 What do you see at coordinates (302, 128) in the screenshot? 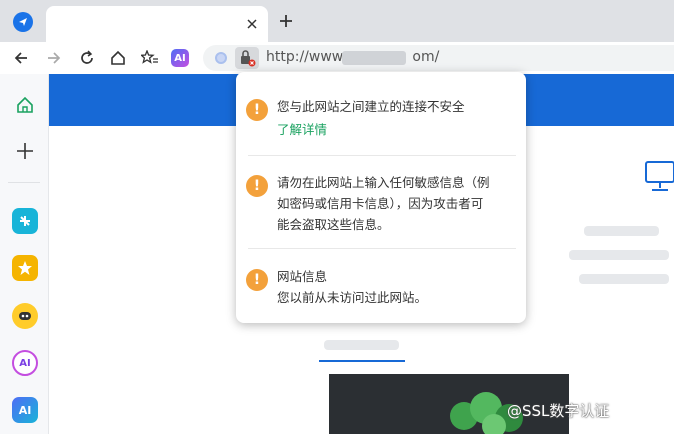
I see `learn-more-link: 了解详情` at bounding box center [302, 128].